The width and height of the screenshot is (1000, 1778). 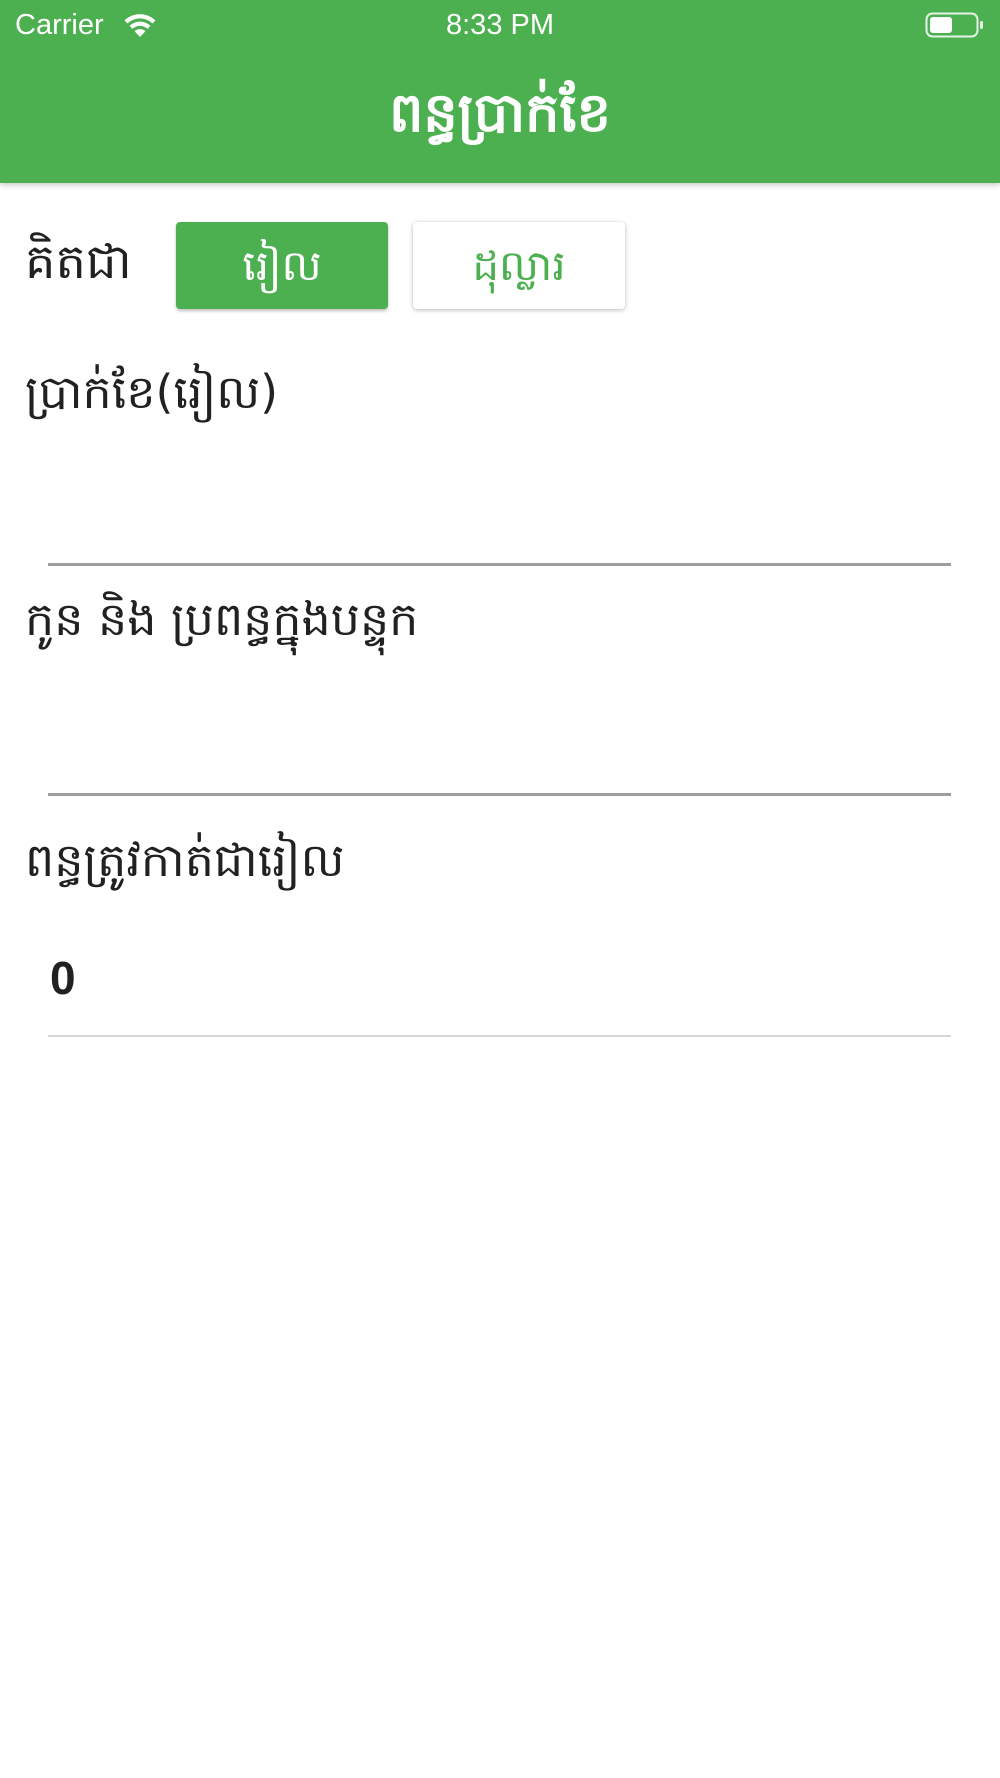 I want to click on tax-result-label: ពន្ធត្រូវកាត់ជារៀល, so click(x=185, y=860).